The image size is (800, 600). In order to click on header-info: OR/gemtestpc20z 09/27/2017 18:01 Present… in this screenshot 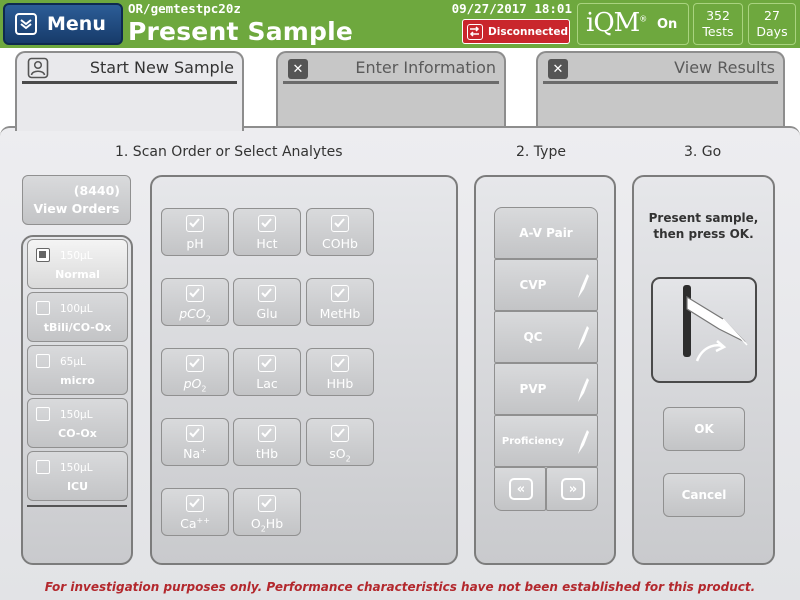, I will do `click(350, 24)`.